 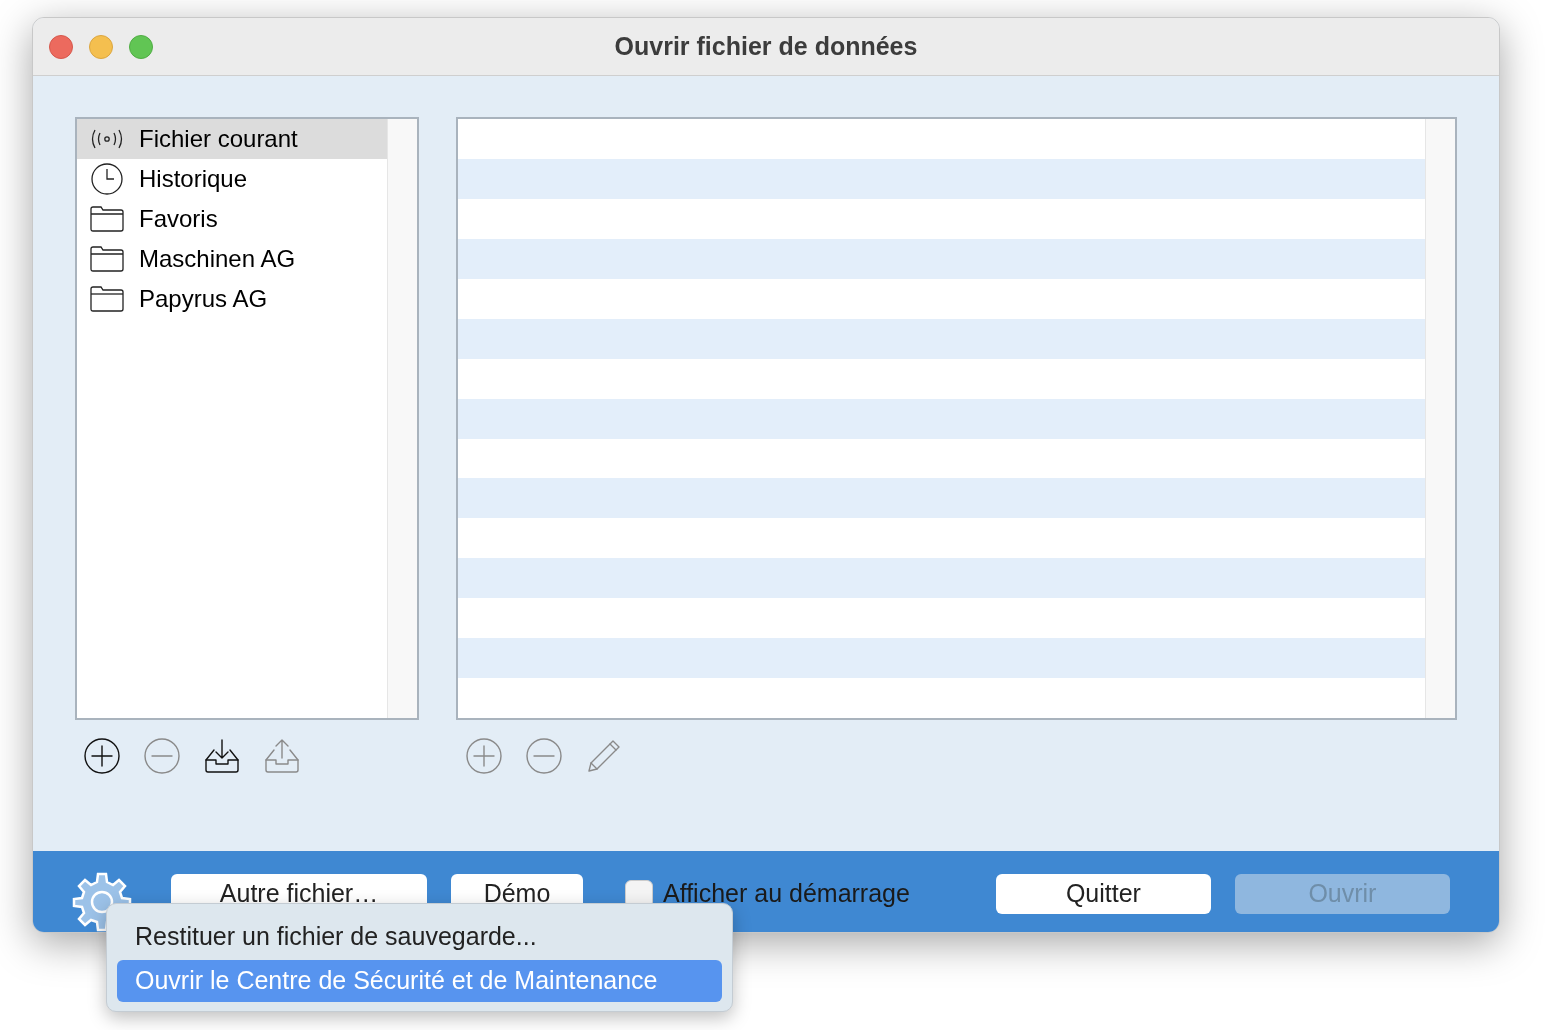 What do you see at coordinates (604, 756) in the screenshot?
I see `pencil-icon` at bounding box center [604, 756].